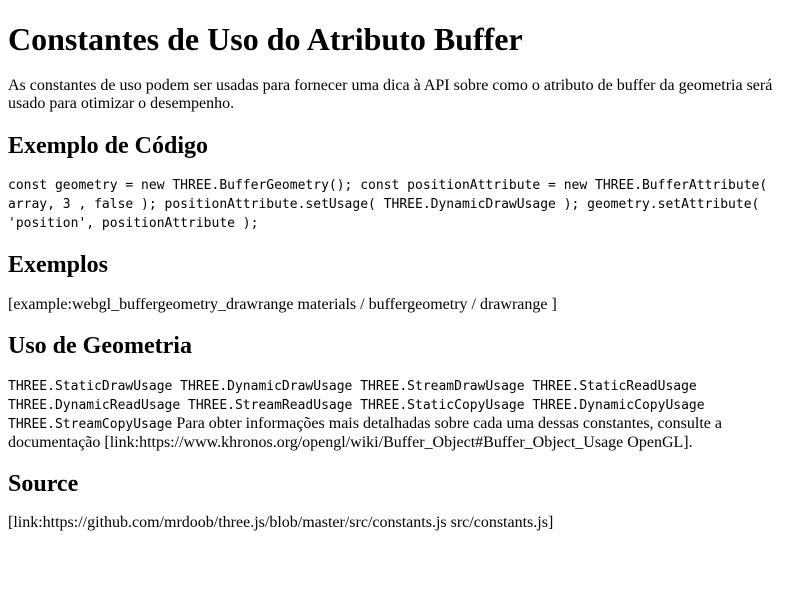 This screenshot has width=800, height=600. I want to click on page-title: Constantes de Uso do Atributo Buffer, so click(265, 39).